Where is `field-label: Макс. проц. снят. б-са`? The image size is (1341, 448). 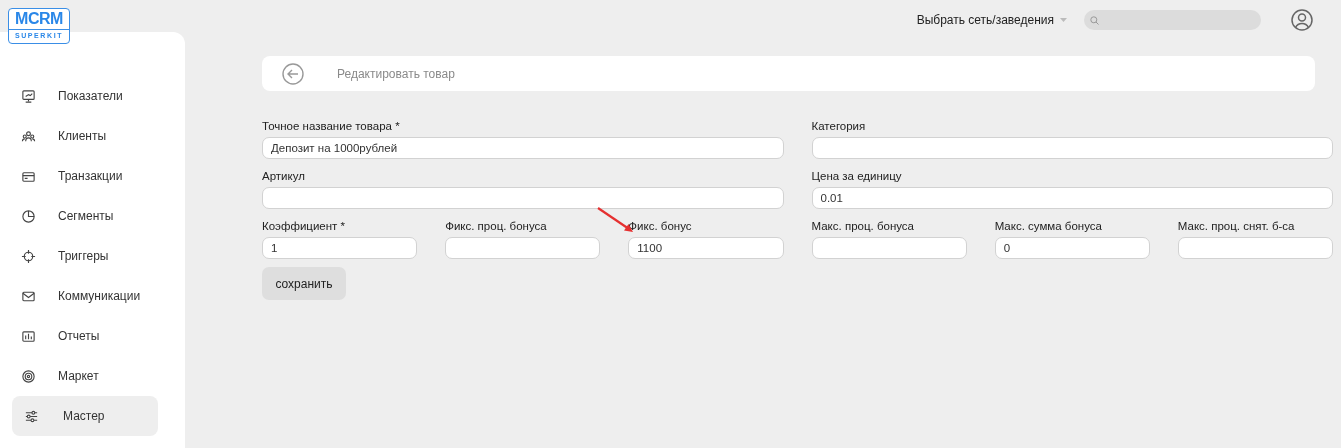 field-label: Макс. проц. снят. б-са is located at coordinates (1236, 226).